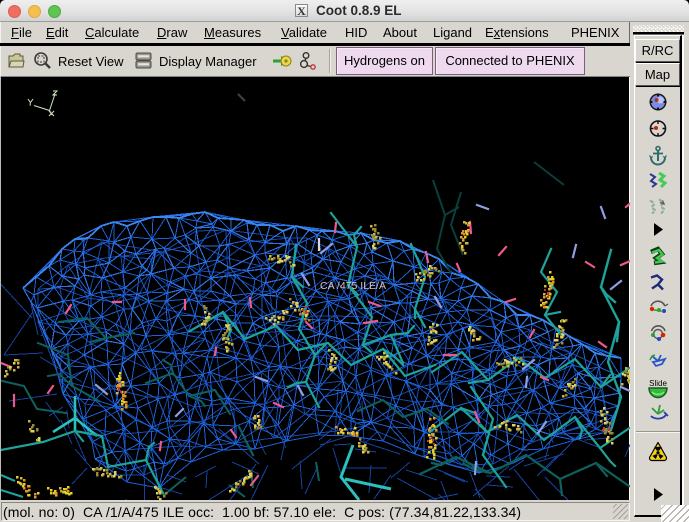 The width and height of the screenshot is (689, 522). What do you see at coordinates (658, 383) in the screenshot?
I see `svg-text: Slide` at bounding box center [658, 383].